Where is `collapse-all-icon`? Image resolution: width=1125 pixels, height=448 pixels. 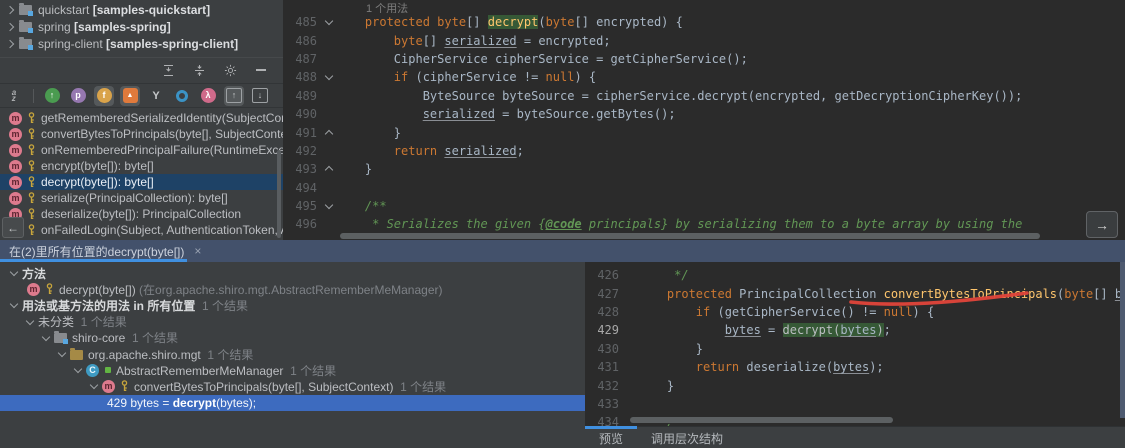 collapse-all-icon is located at coordinates (199, 70).